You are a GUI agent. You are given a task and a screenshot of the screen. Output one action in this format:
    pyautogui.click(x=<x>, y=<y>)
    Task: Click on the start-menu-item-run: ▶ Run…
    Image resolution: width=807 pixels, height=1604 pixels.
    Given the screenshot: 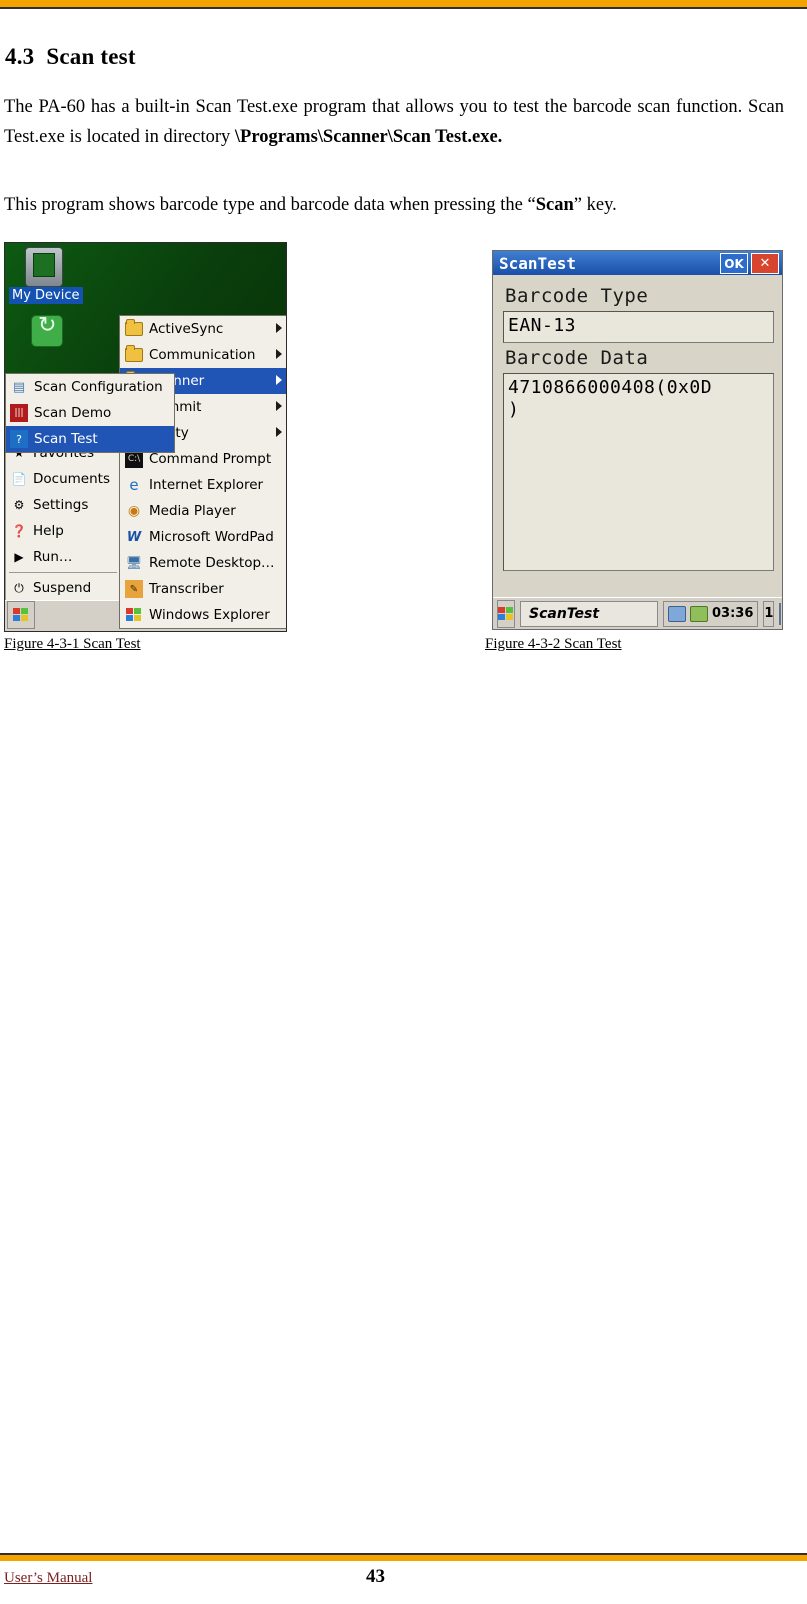 What is the action you would take?
    pyautogui.click(x=63, y=557)
    